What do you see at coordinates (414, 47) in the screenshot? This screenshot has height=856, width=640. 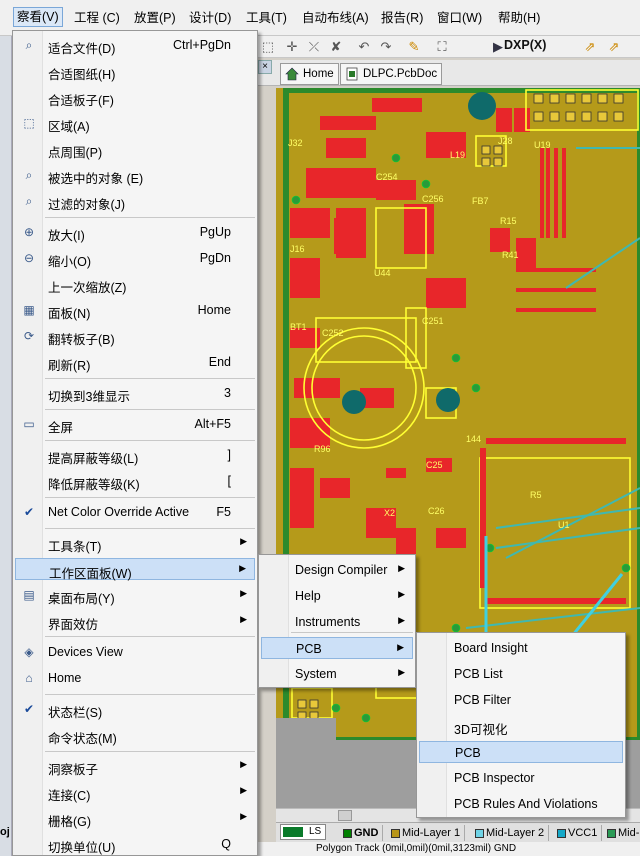 I see `pencil-icon: ✎` at bounding box center [414, 47].